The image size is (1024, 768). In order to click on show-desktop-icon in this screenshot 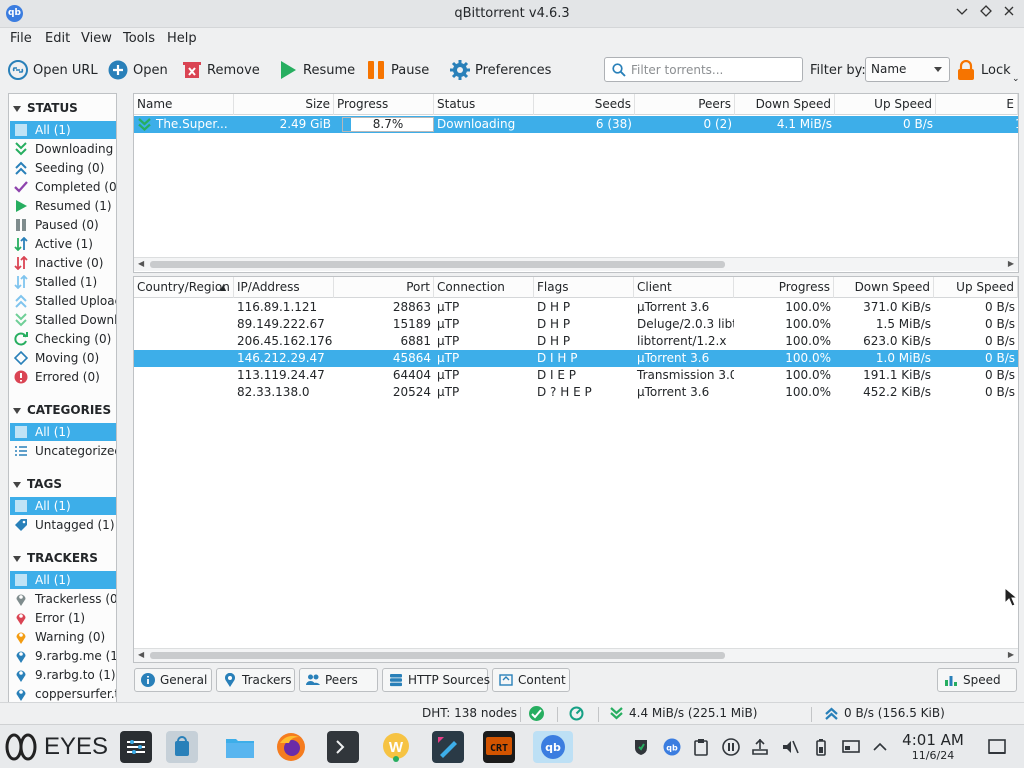, I will do `click(997, 747)`.